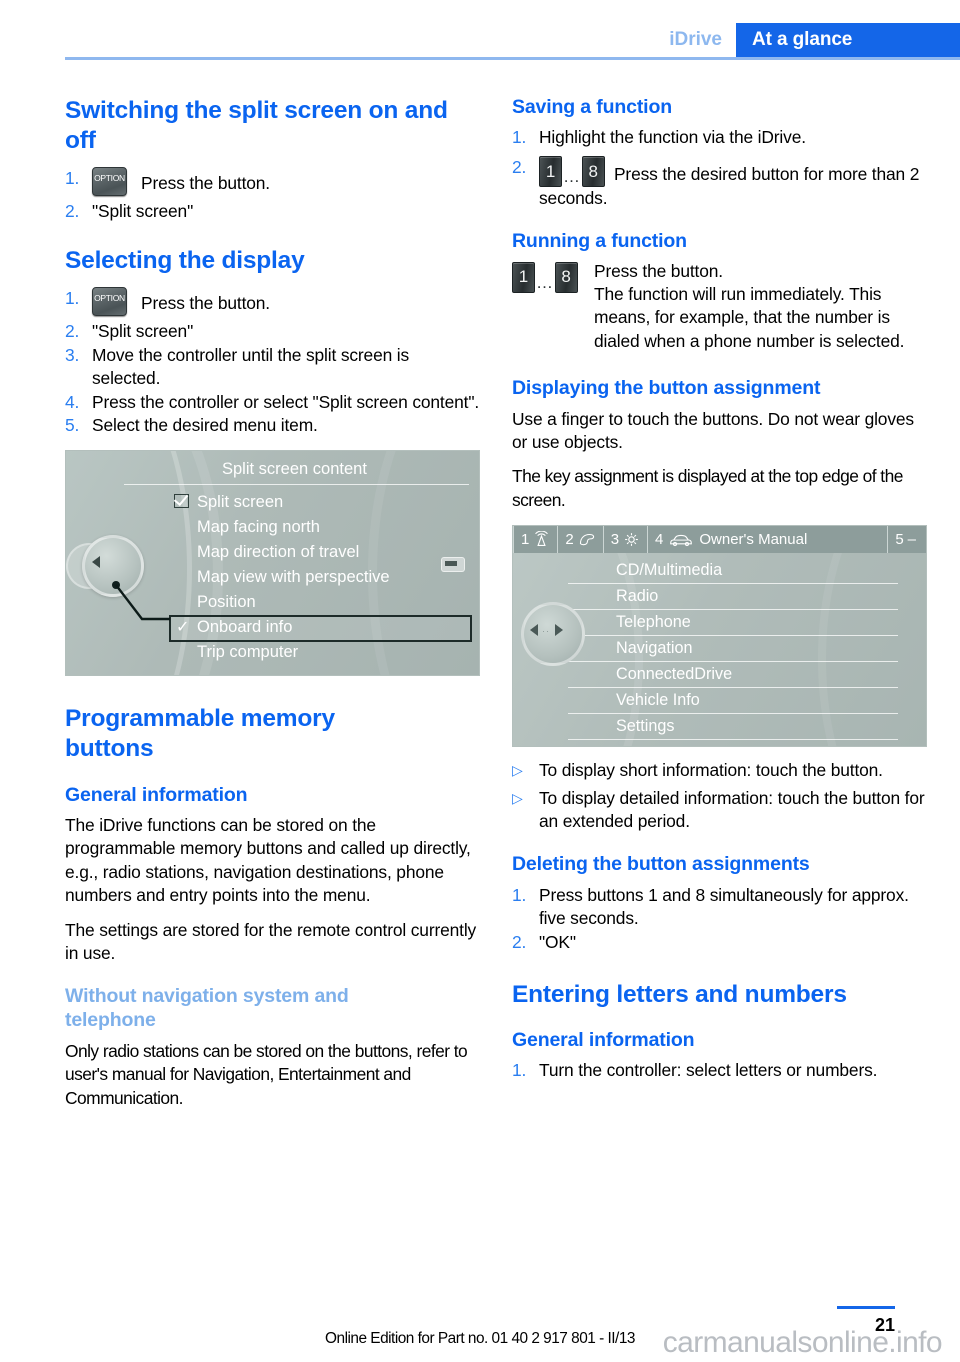 The width and height of the screenshot is (960, 1362). Describe the element at coordinates (248, 652) in the screenshot. I see `menu-item-label: Trip computer` at that location.